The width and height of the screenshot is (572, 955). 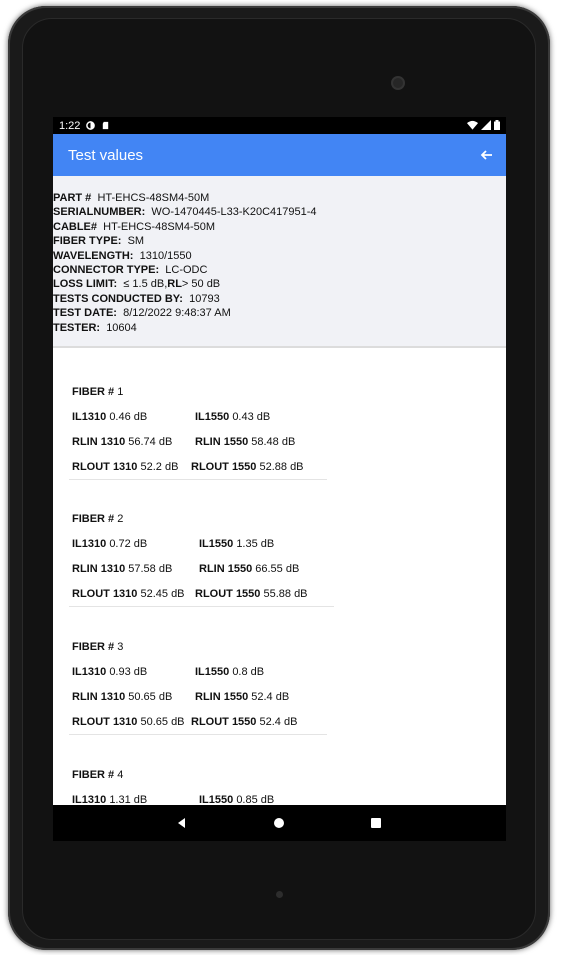 I want to click on fiber-number: 3, so click(x=120, y=647).